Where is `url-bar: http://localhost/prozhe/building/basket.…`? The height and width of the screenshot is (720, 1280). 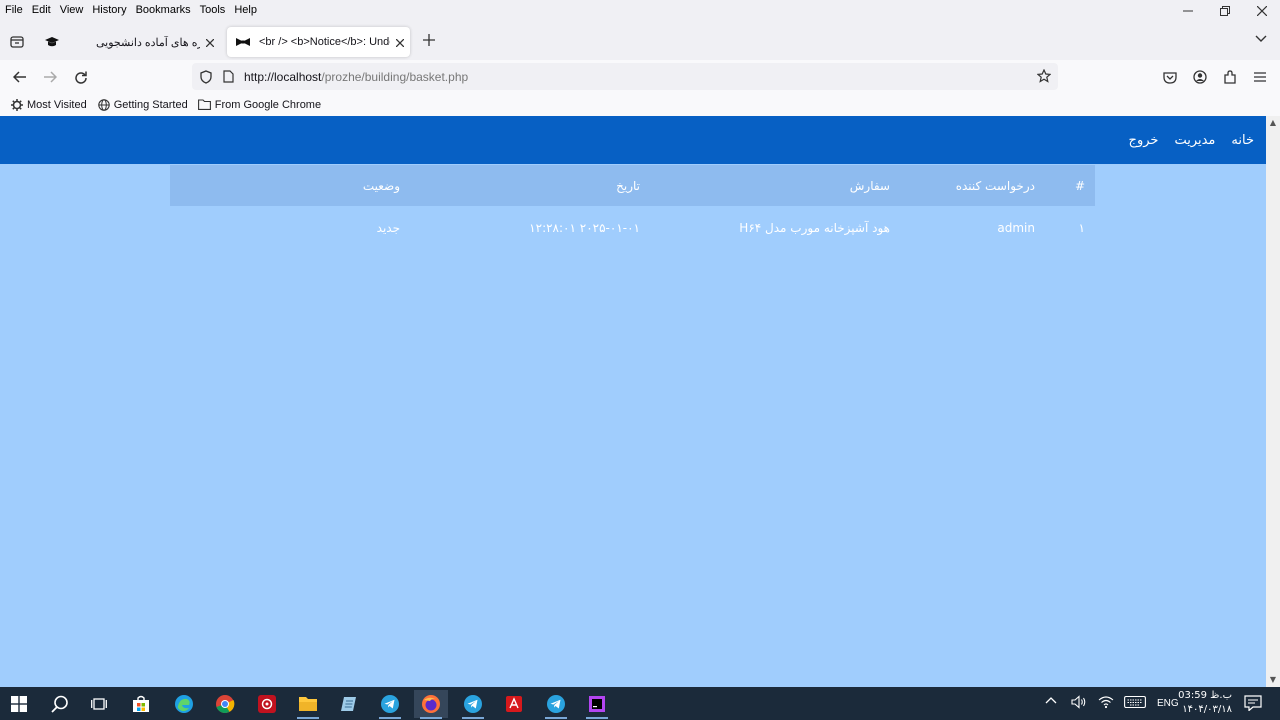
url-bar: http://localhost/prozhe/building/basket.… is located at coordinates (625, 76).